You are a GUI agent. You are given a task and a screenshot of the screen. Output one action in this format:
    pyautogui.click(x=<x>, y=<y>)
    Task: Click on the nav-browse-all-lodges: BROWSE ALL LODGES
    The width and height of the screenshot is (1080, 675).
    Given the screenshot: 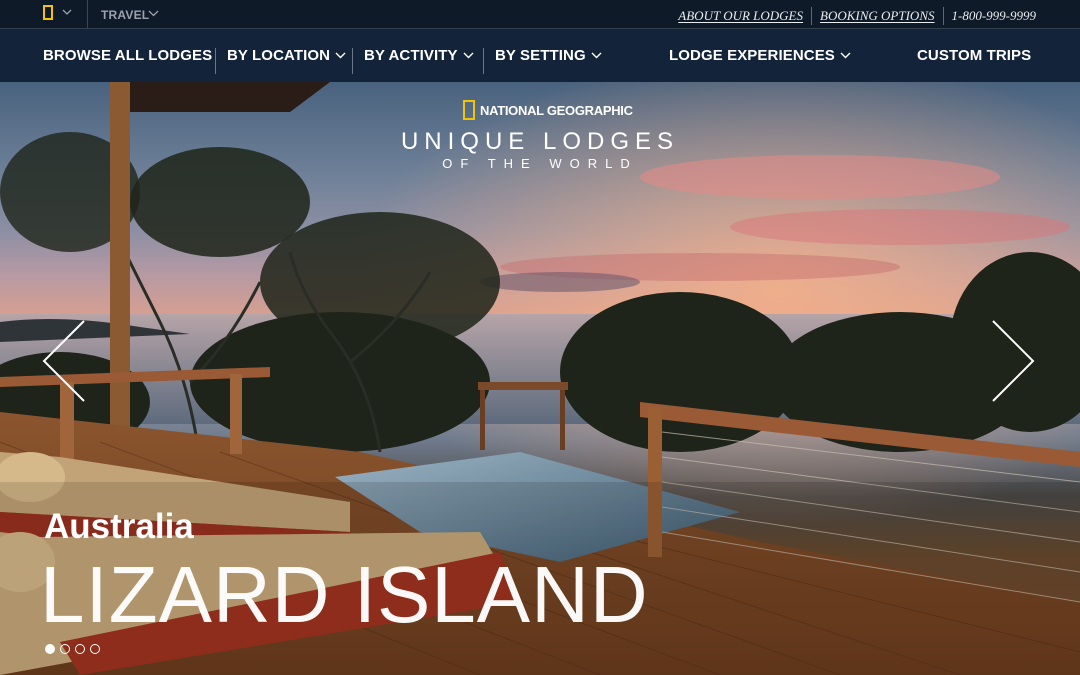 What is the action you would take?
    pyautogui.click(x=127, y=55)
    